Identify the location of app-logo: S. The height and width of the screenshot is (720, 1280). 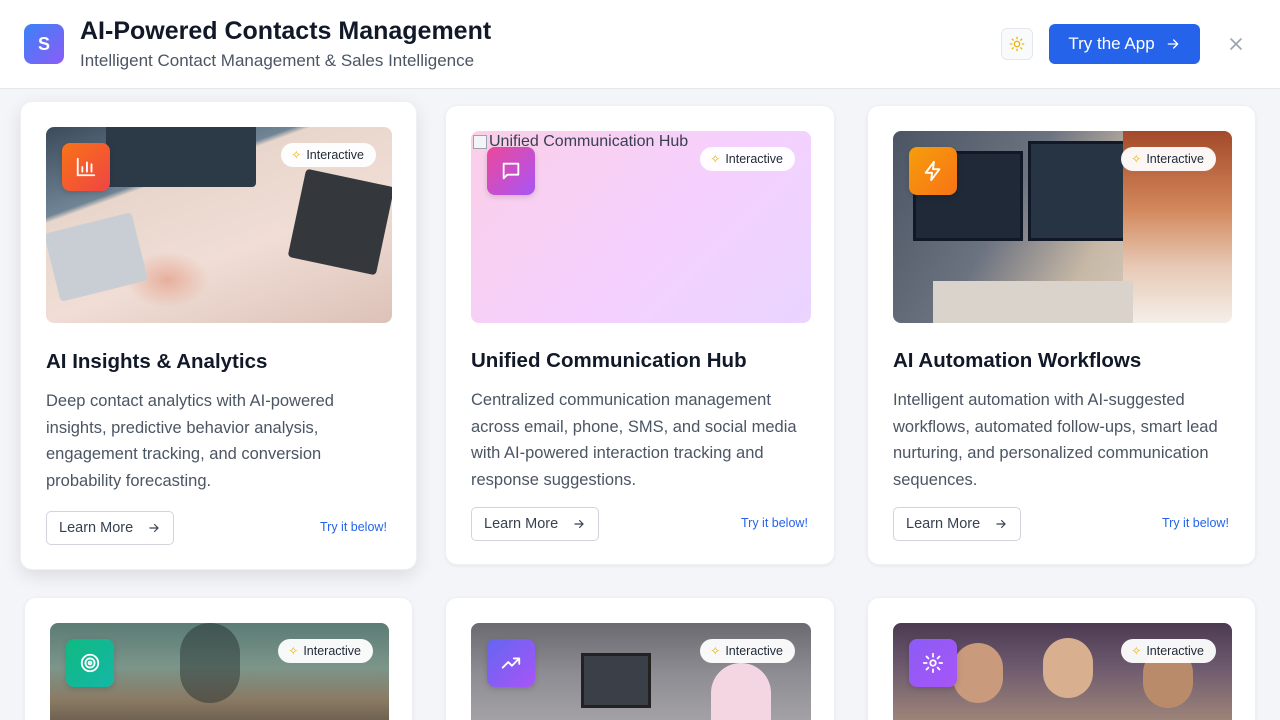
(44, 44).